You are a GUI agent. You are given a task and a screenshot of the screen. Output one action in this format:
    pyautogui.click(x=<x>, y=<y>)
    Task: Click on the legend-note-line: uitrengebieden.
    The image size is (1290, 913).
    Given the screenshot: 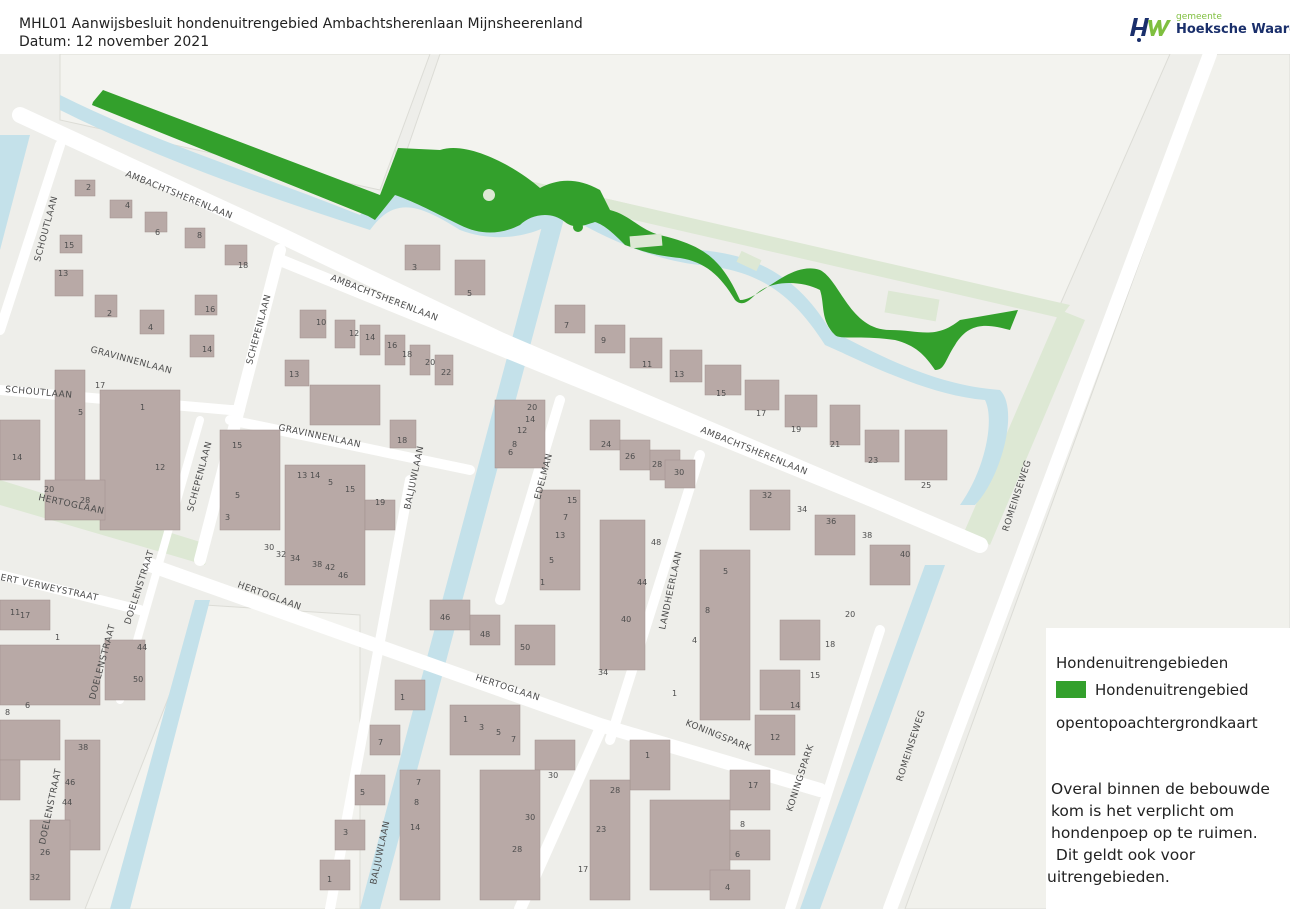 What is the action you would take?
    pyautogui.click(x=1108, y=877)
    